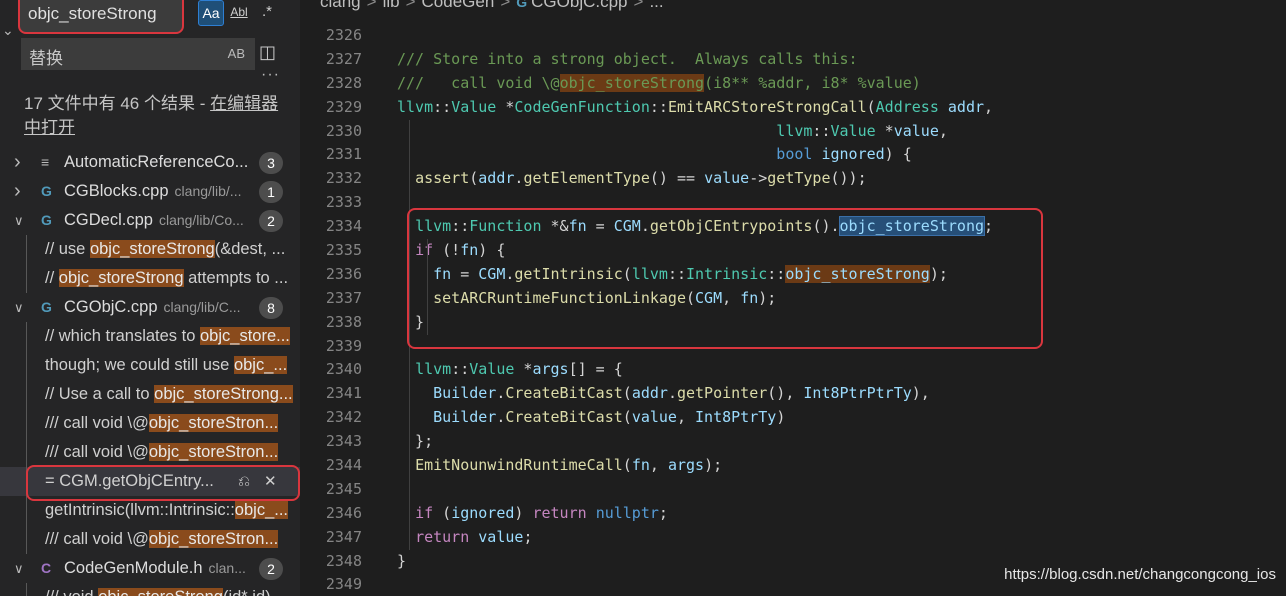 The image size is (1286, 596). Describe the element at coordinates (343, 82) in the screenshot. I see `line-number: 2328` at that location.